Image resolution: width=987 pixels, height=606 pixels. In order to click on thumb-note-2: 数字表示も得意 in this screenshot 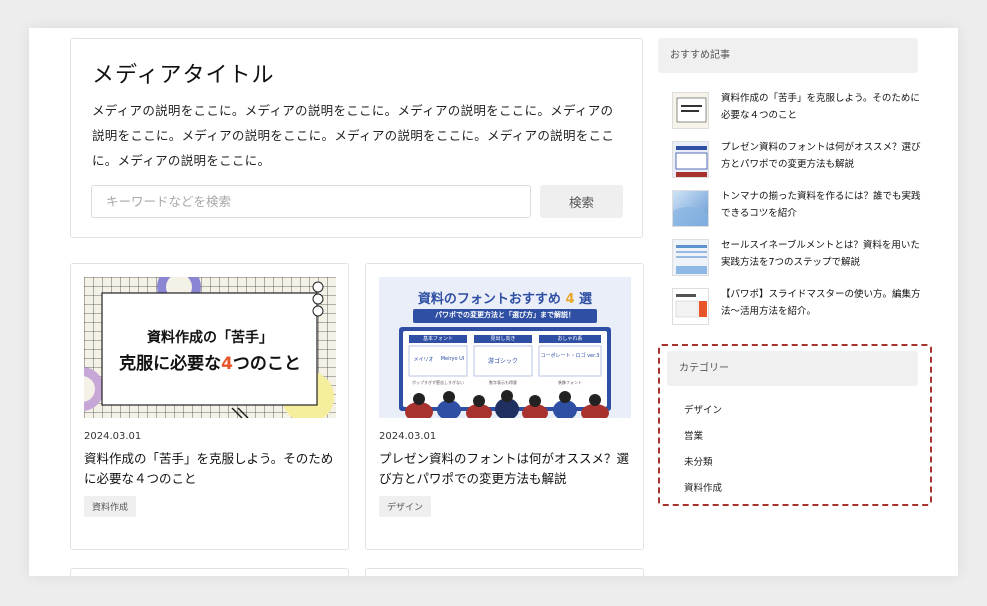, I will do `click(503, 382)`.